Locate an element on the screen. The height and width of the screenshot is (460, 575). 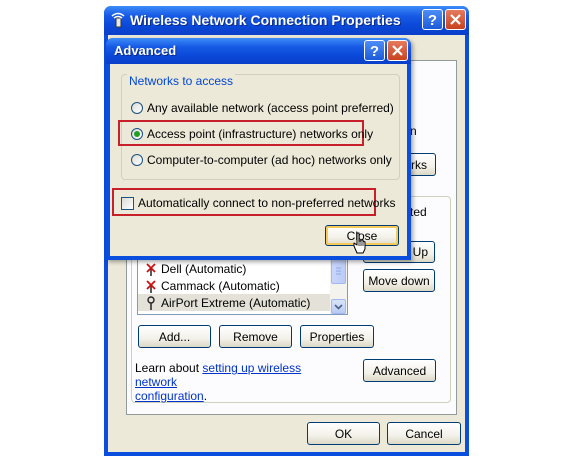
list-item-label: AirPort Extreme (Automatic) is located at coordinates (236, 302).